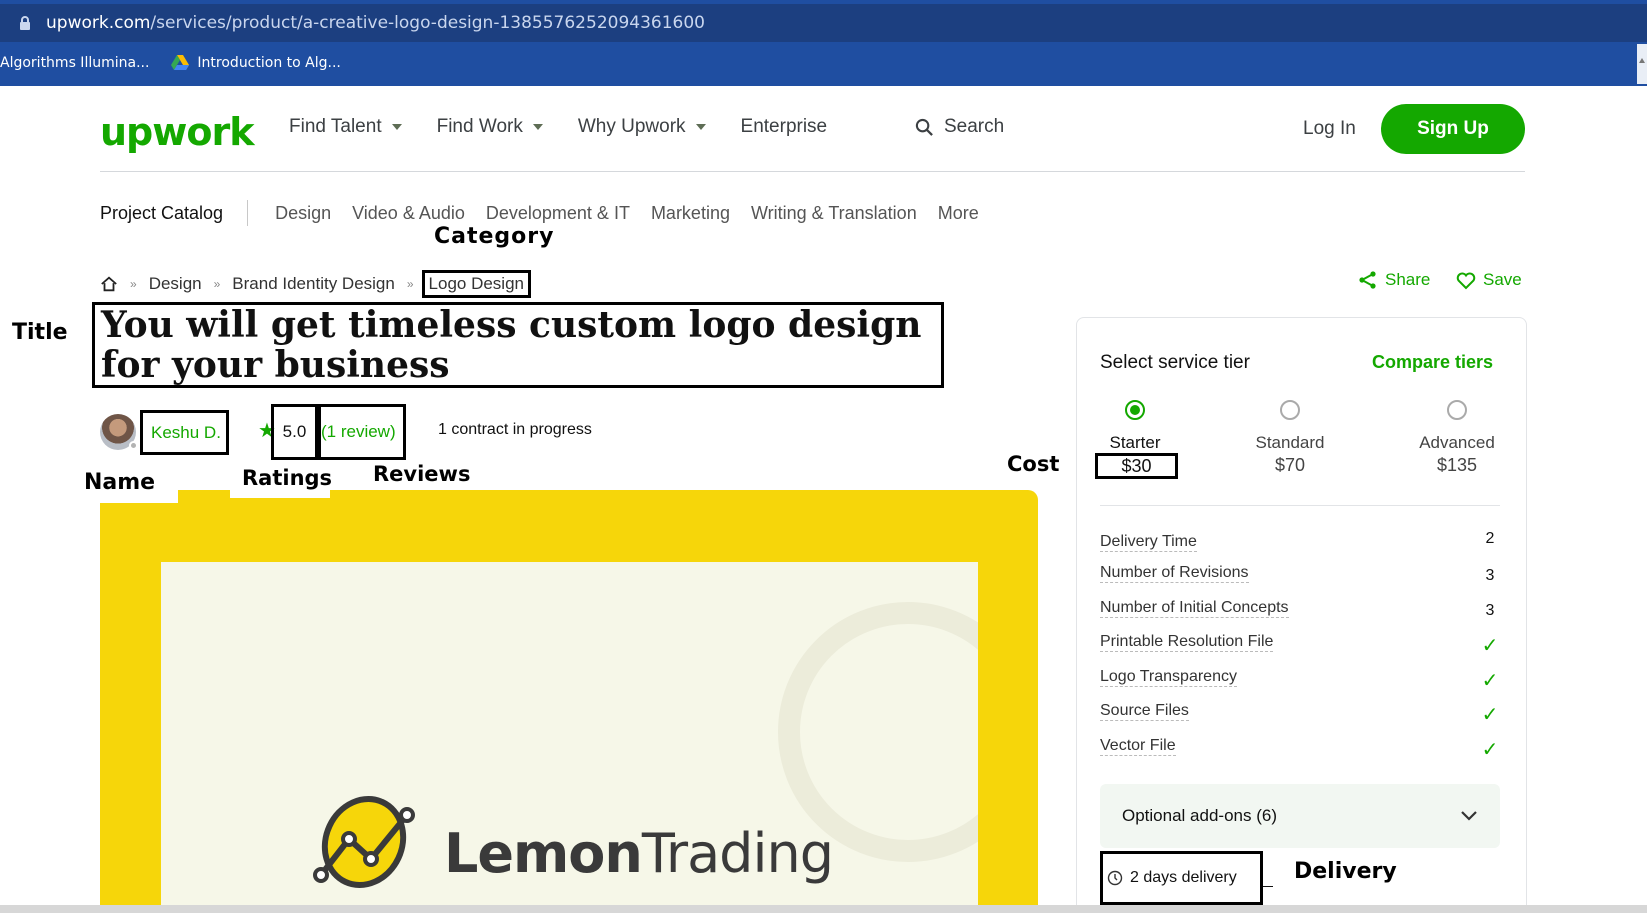 The width and height of the screenshot is (1647, 913). I want to click on project-catalog-link: Project Catalog, so click(161, 213).